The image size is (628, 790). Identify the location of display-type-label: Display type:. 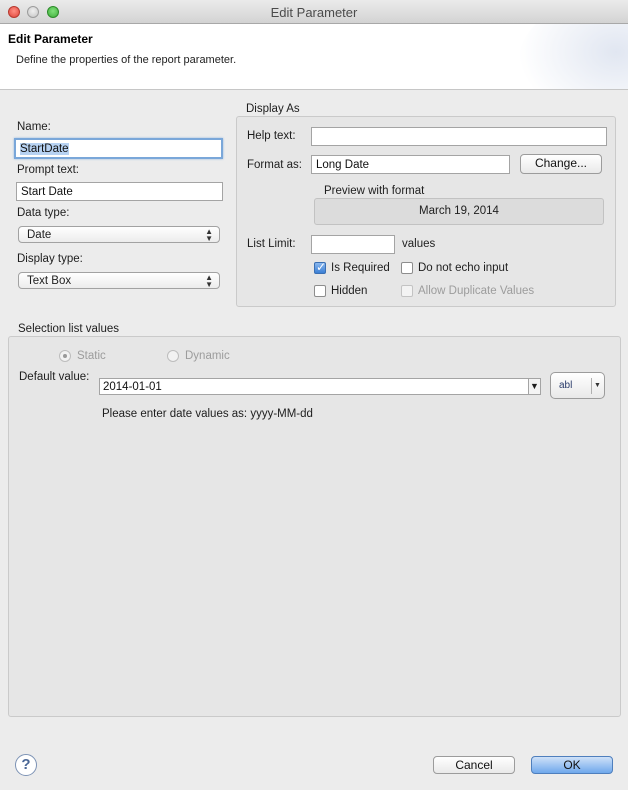
(50, 259).